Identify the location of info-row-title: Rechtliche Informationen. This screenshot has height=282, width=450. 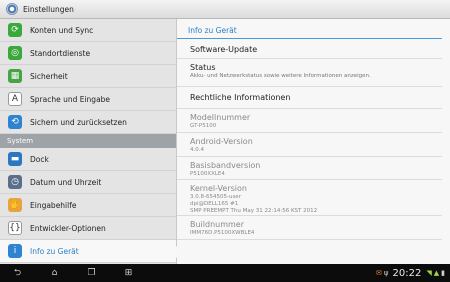
(240, 97).